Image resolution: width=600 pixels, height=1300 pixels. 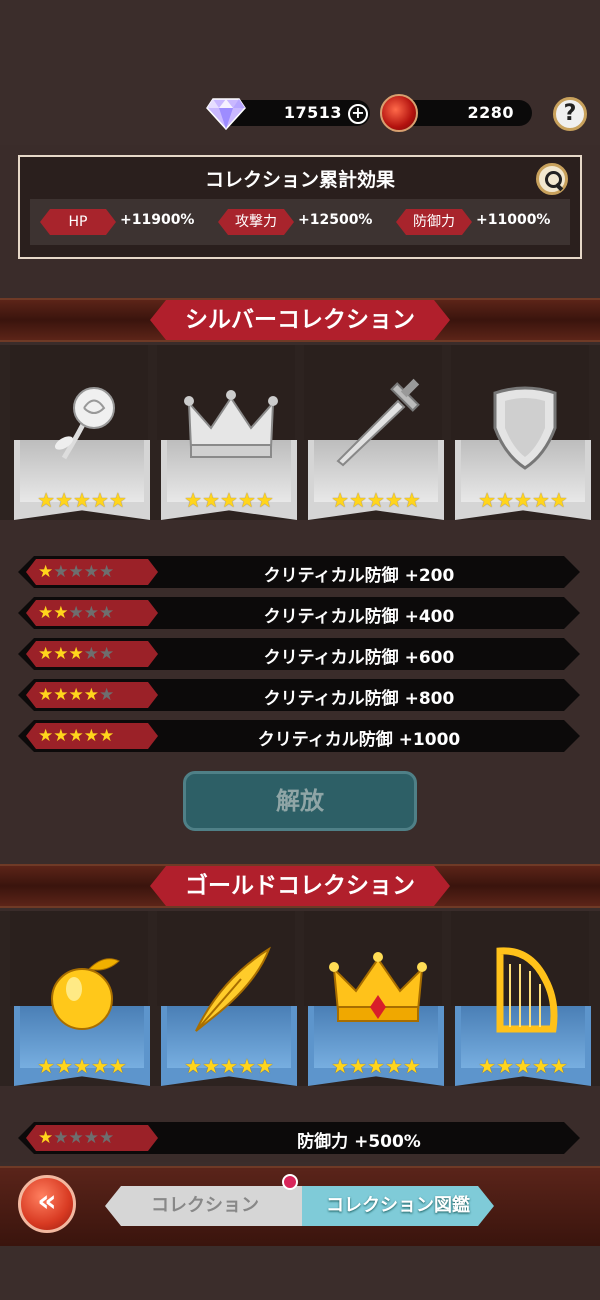 What do you see at coordinates (359, 617) in the screenshot?
I see `reward-text: クリティカル防御 +400` at bounding box center [359, 617].